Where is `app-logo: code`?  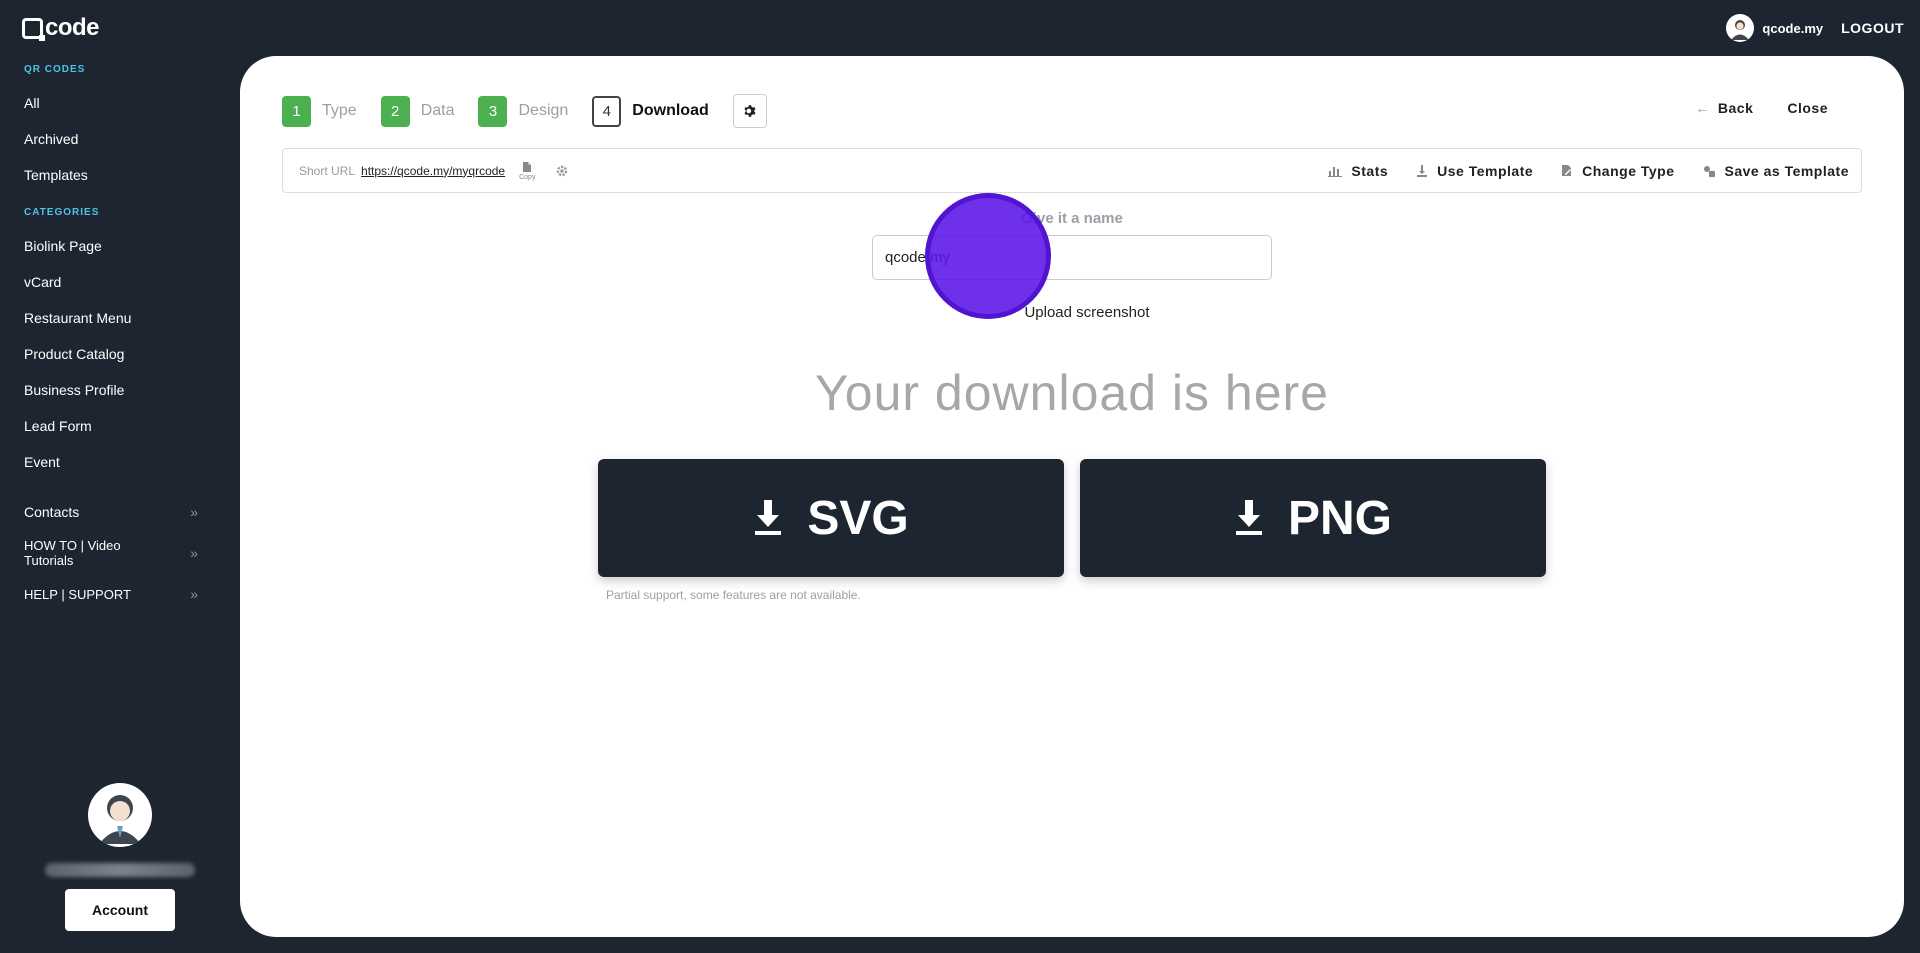
app-logo: code is located at coordinates (61, 28).